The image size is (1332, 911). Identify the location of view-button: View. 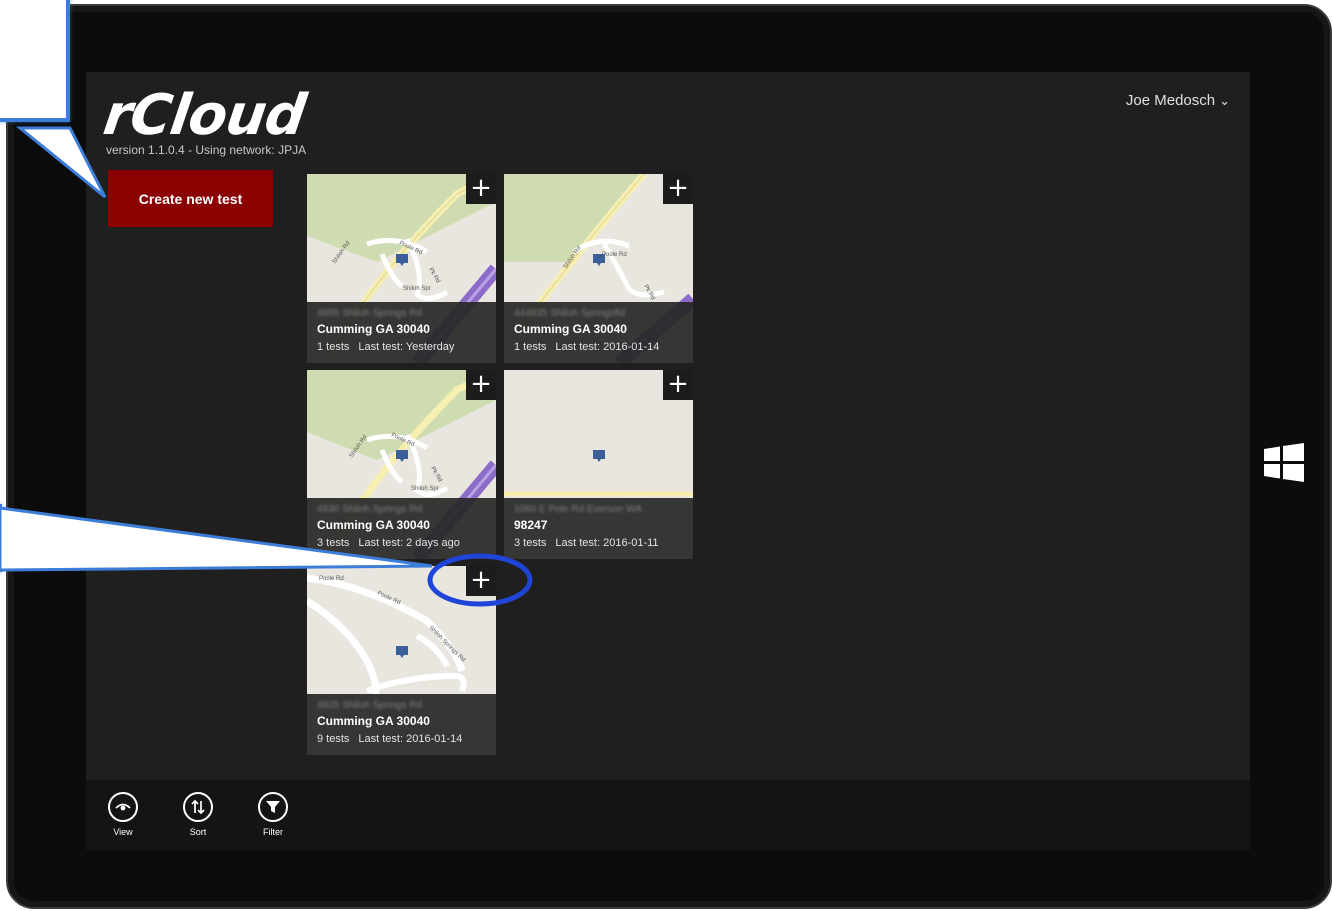
(123, 814).